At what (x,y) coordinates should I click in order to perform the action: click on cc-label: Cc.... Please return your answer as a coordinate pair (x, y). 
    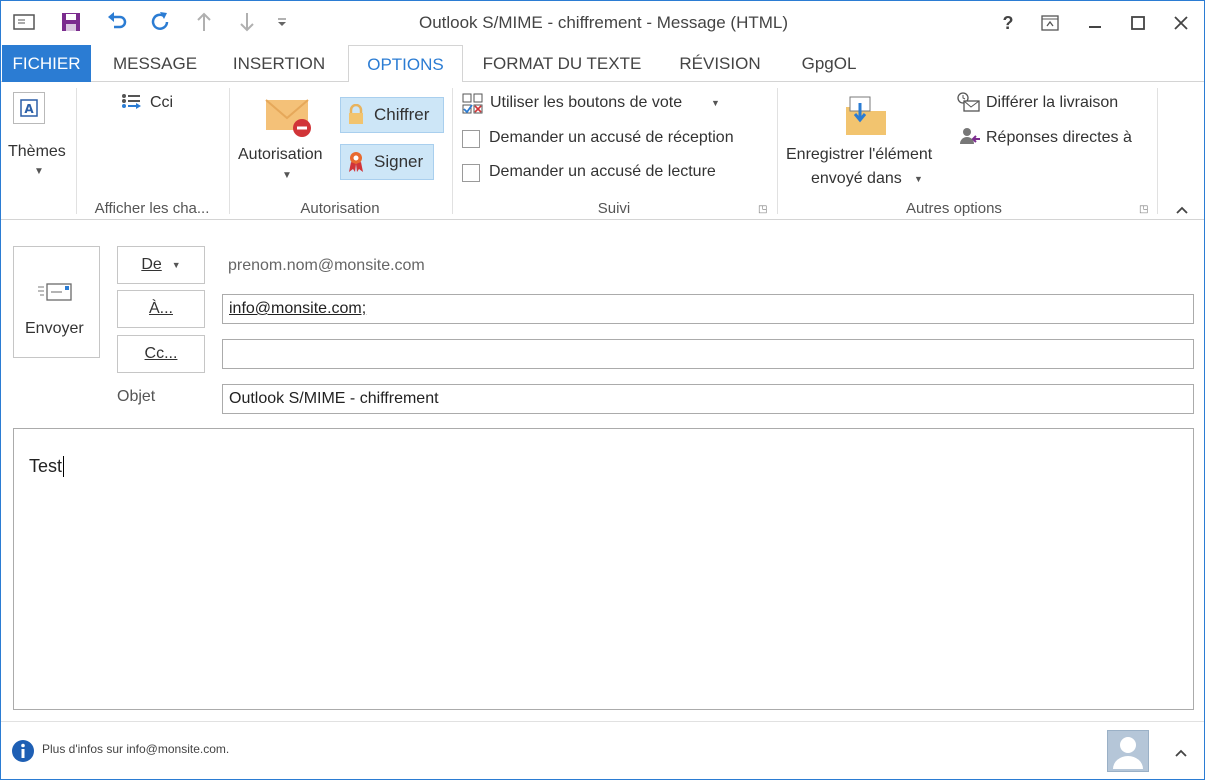
    Looking at the image, I should click on (161, 353).